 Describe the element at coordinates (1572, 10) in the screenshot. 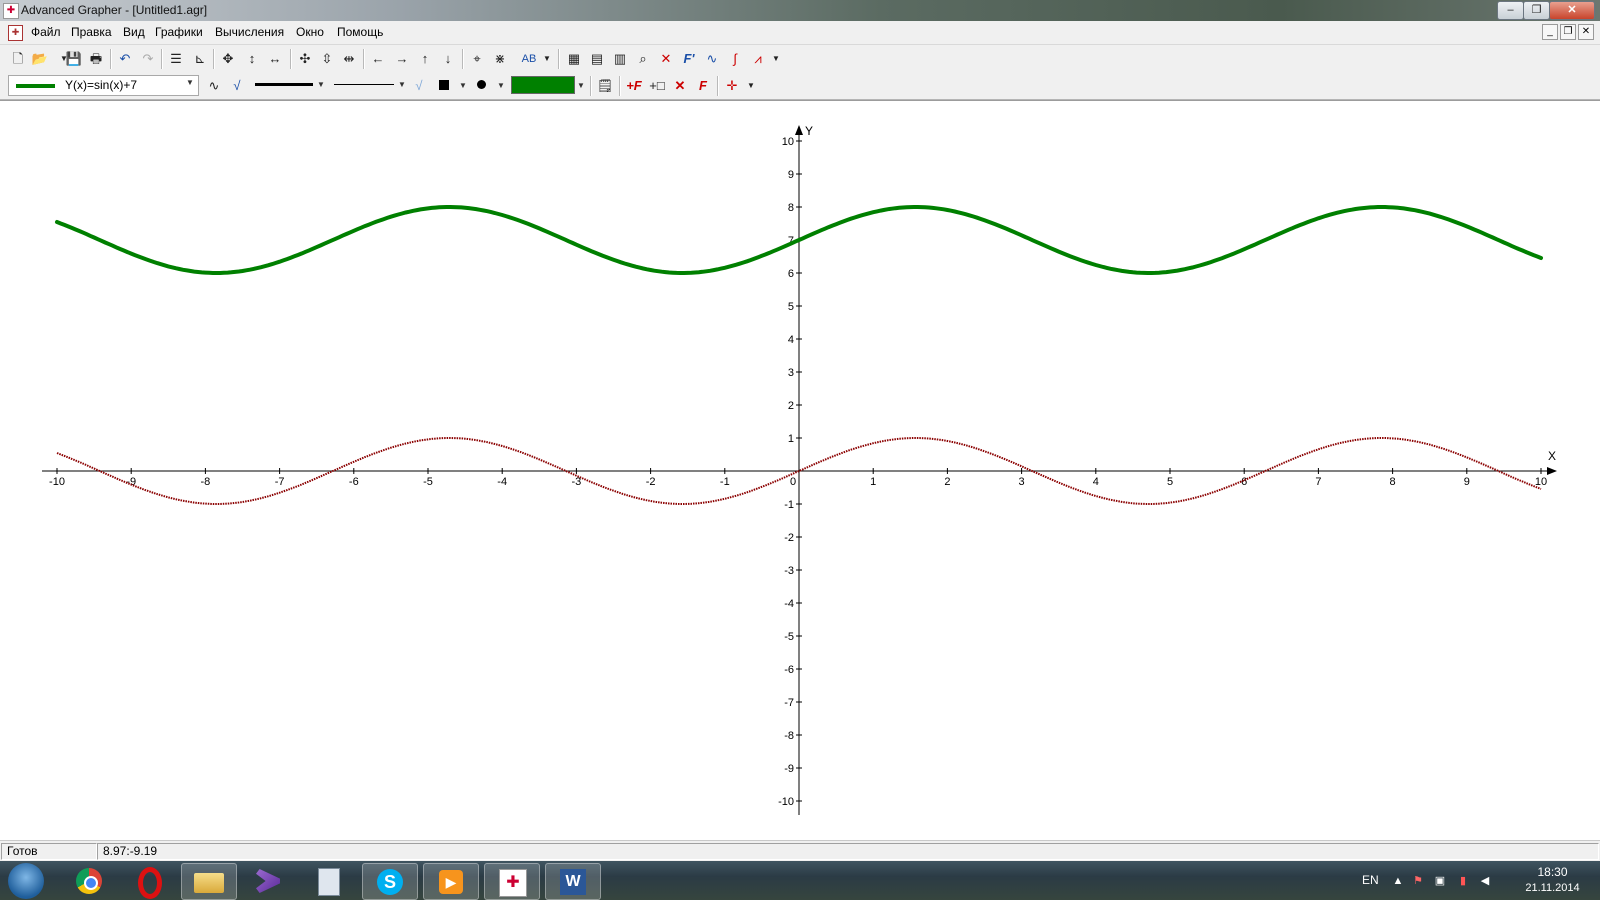

I see `close-button: ✕` at that location.